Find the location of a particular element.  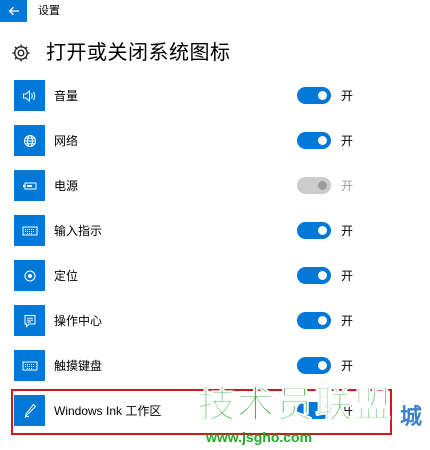

input-indicator-toggle is located at coordinates (314, 230).